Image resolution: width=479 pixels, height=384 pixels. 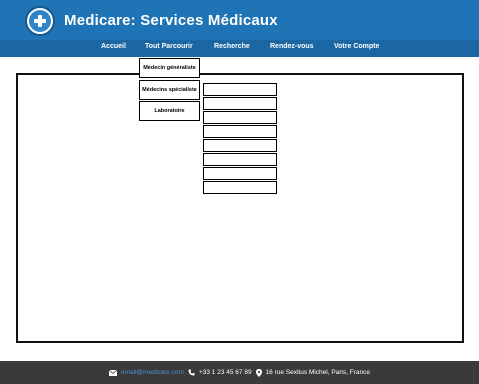 What do you see at coordinates (258, 372) in the screenshot?
I see `map-pin-icon` at bounding box center [258, 372].